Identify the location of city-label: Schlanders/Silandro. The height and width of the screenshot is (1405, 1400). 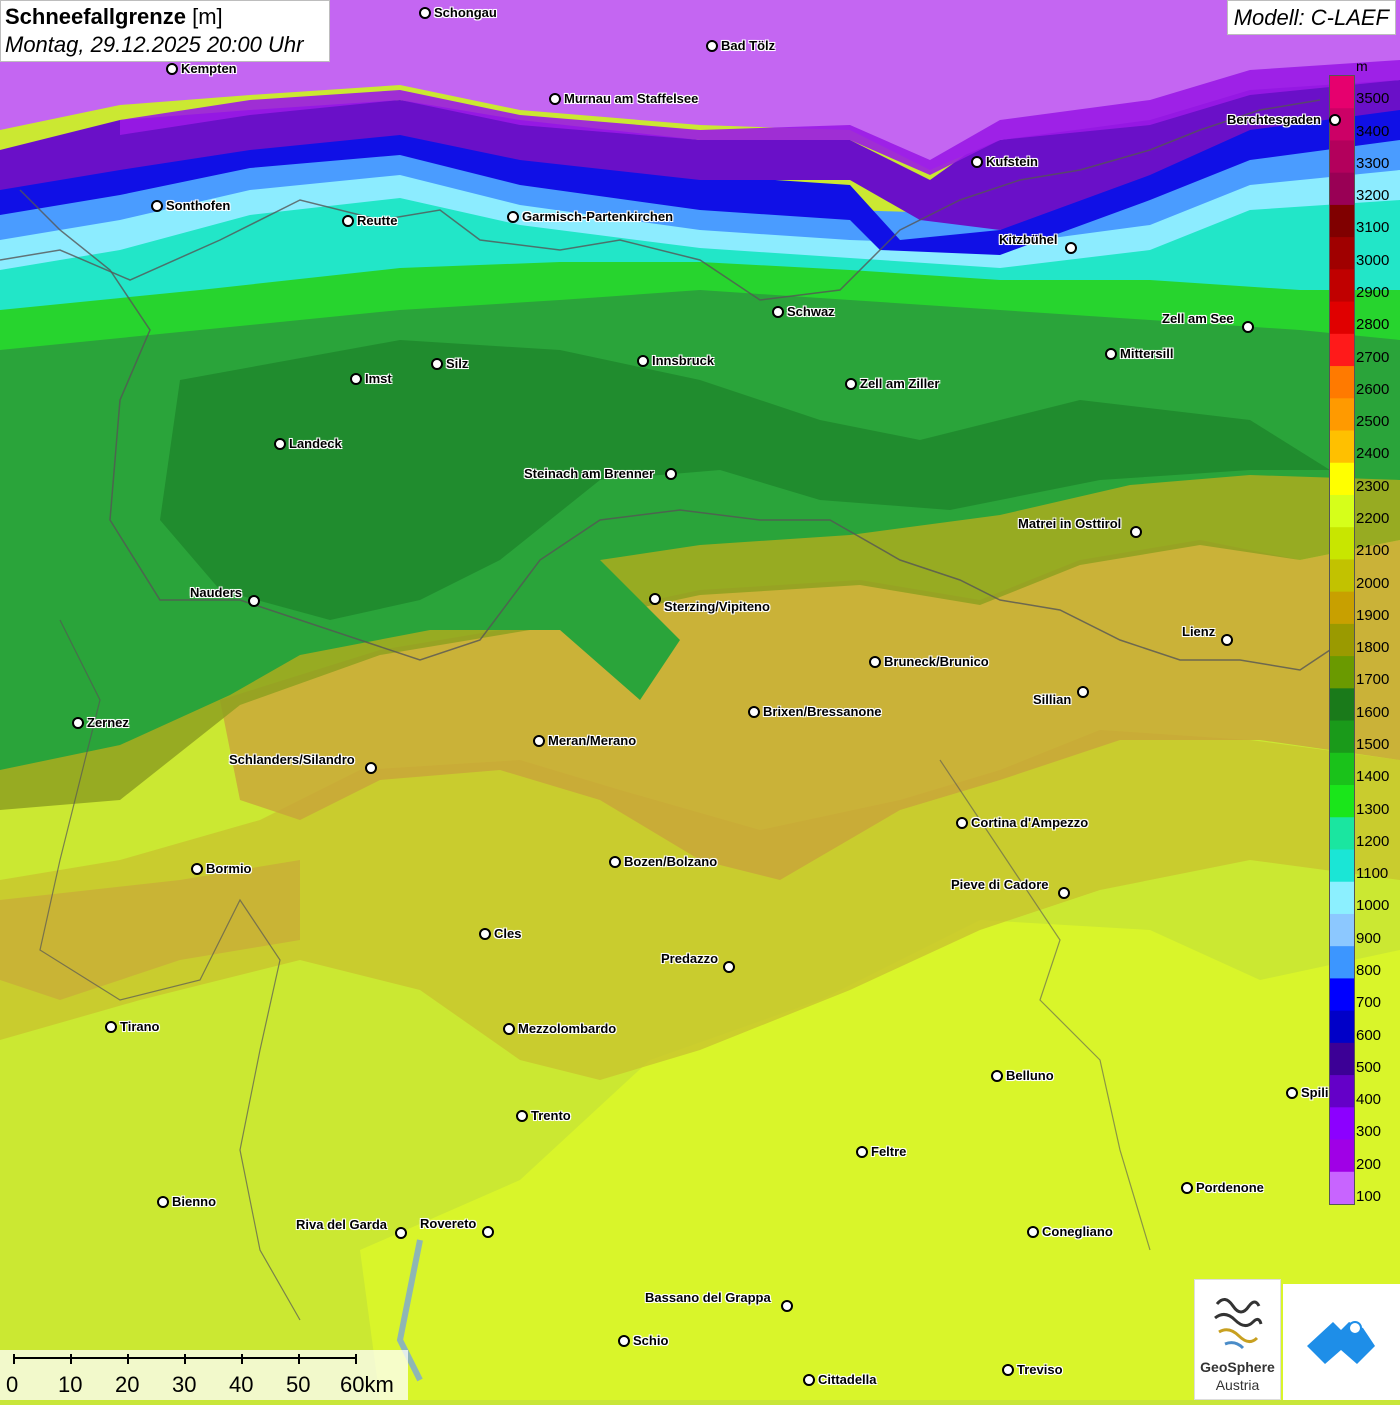
(292, 759).